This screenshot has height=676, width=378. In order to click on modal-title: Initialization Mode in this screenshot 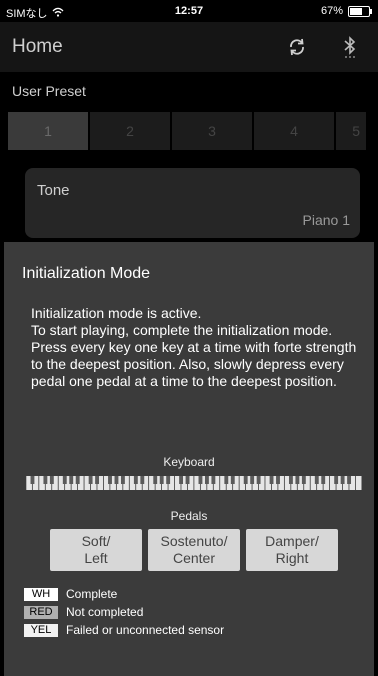, I will do `click(86, 273)`.